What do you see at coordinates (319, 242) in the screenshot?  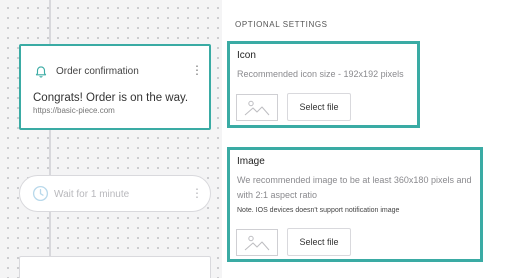 I see `image-select-file-button: Select file` at bounding box center [319, 242].